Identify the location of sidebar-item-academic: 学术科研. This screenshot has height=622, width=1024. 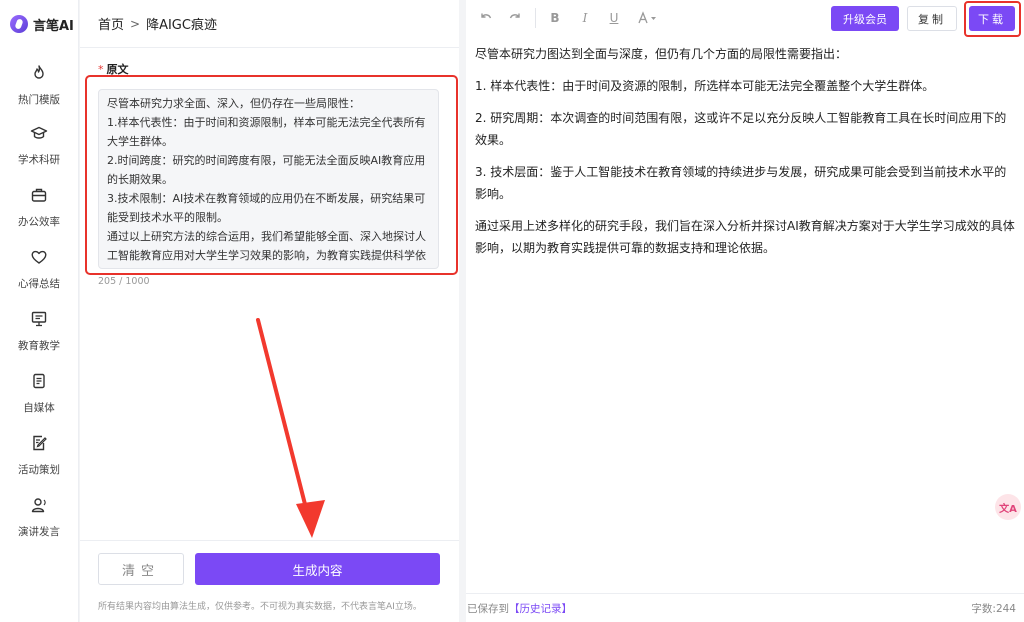
(39, 145).